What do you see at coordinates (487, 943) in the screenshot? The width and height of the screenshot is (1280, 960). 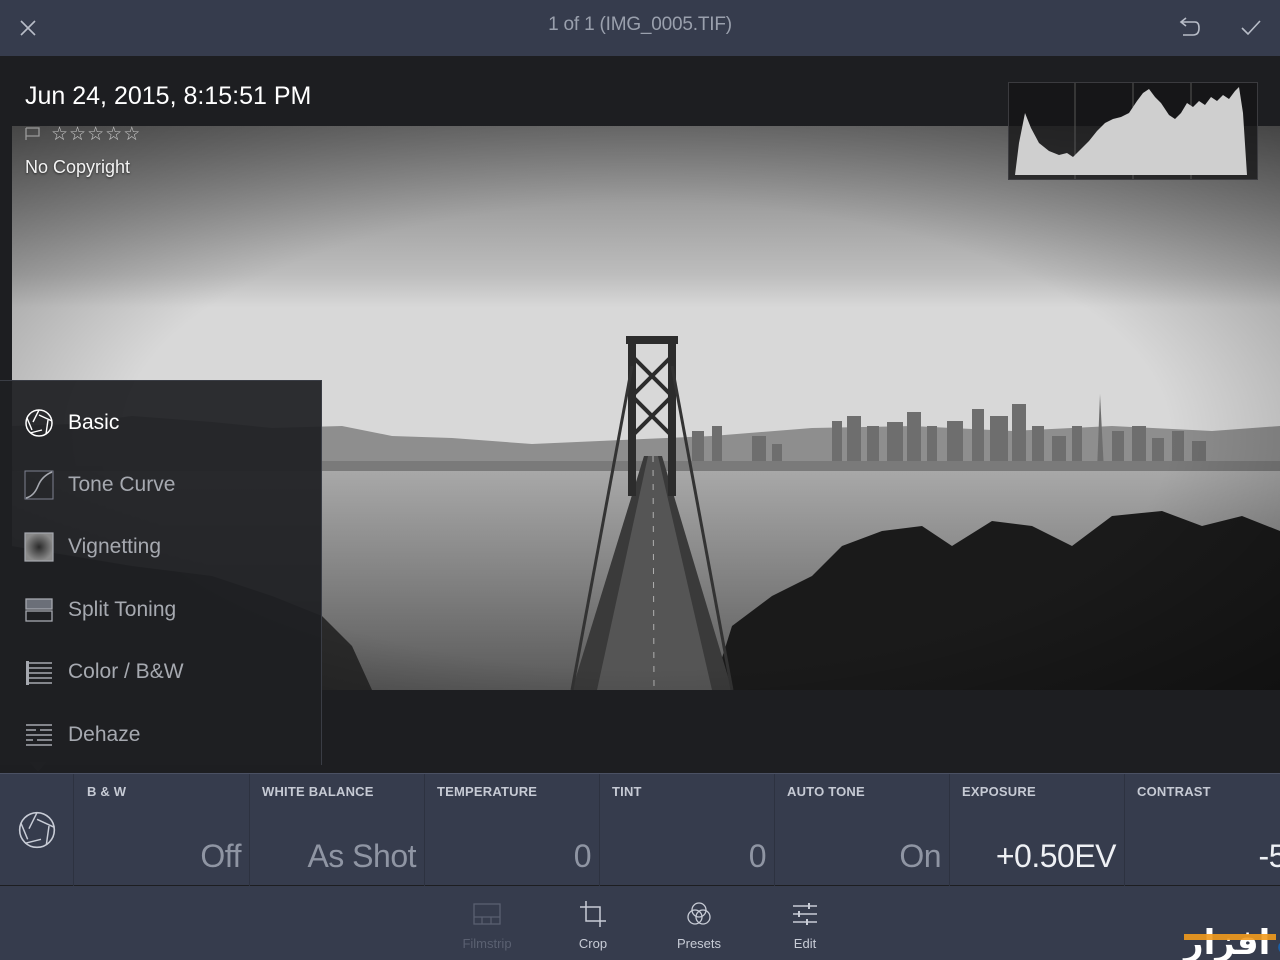 I see `filmstrip-label: Filmstrip` at bounding box center [487, 943].